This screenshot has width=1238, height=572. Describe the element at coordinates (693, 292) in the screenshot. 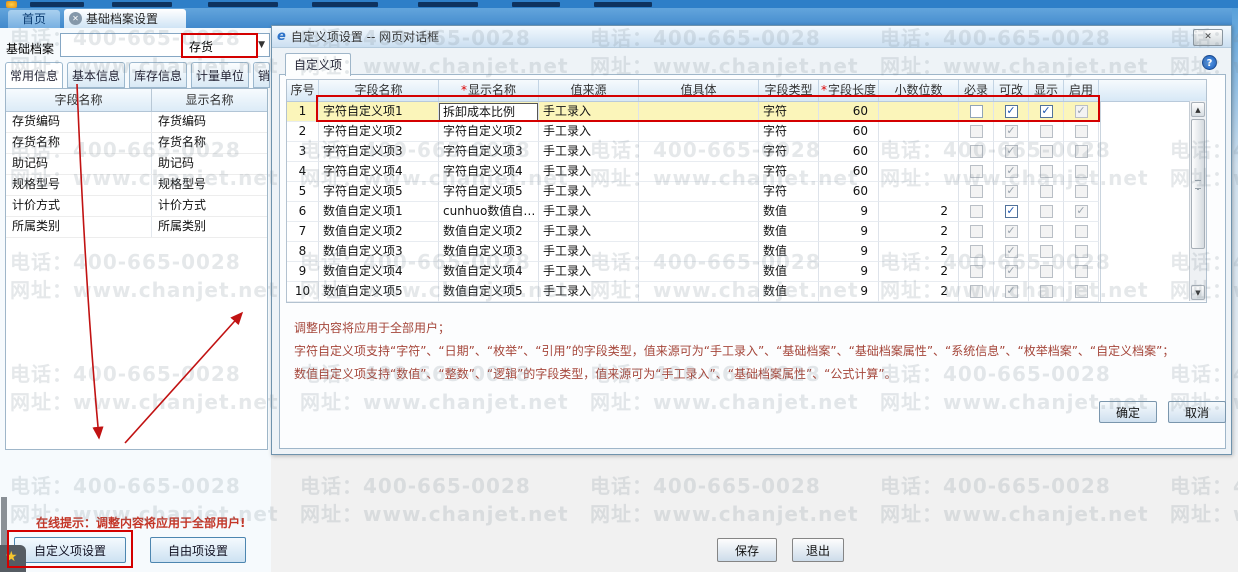

I see `dialog-table-row: 10 数值自定义项5 数值自定义项5 手工录入 数值 9 2` at that location.